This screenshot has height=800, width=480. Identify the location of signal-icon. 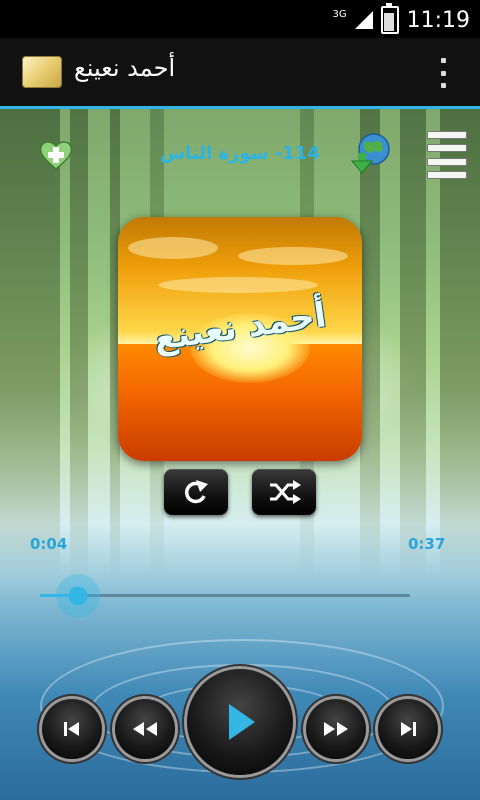
(363, 20).